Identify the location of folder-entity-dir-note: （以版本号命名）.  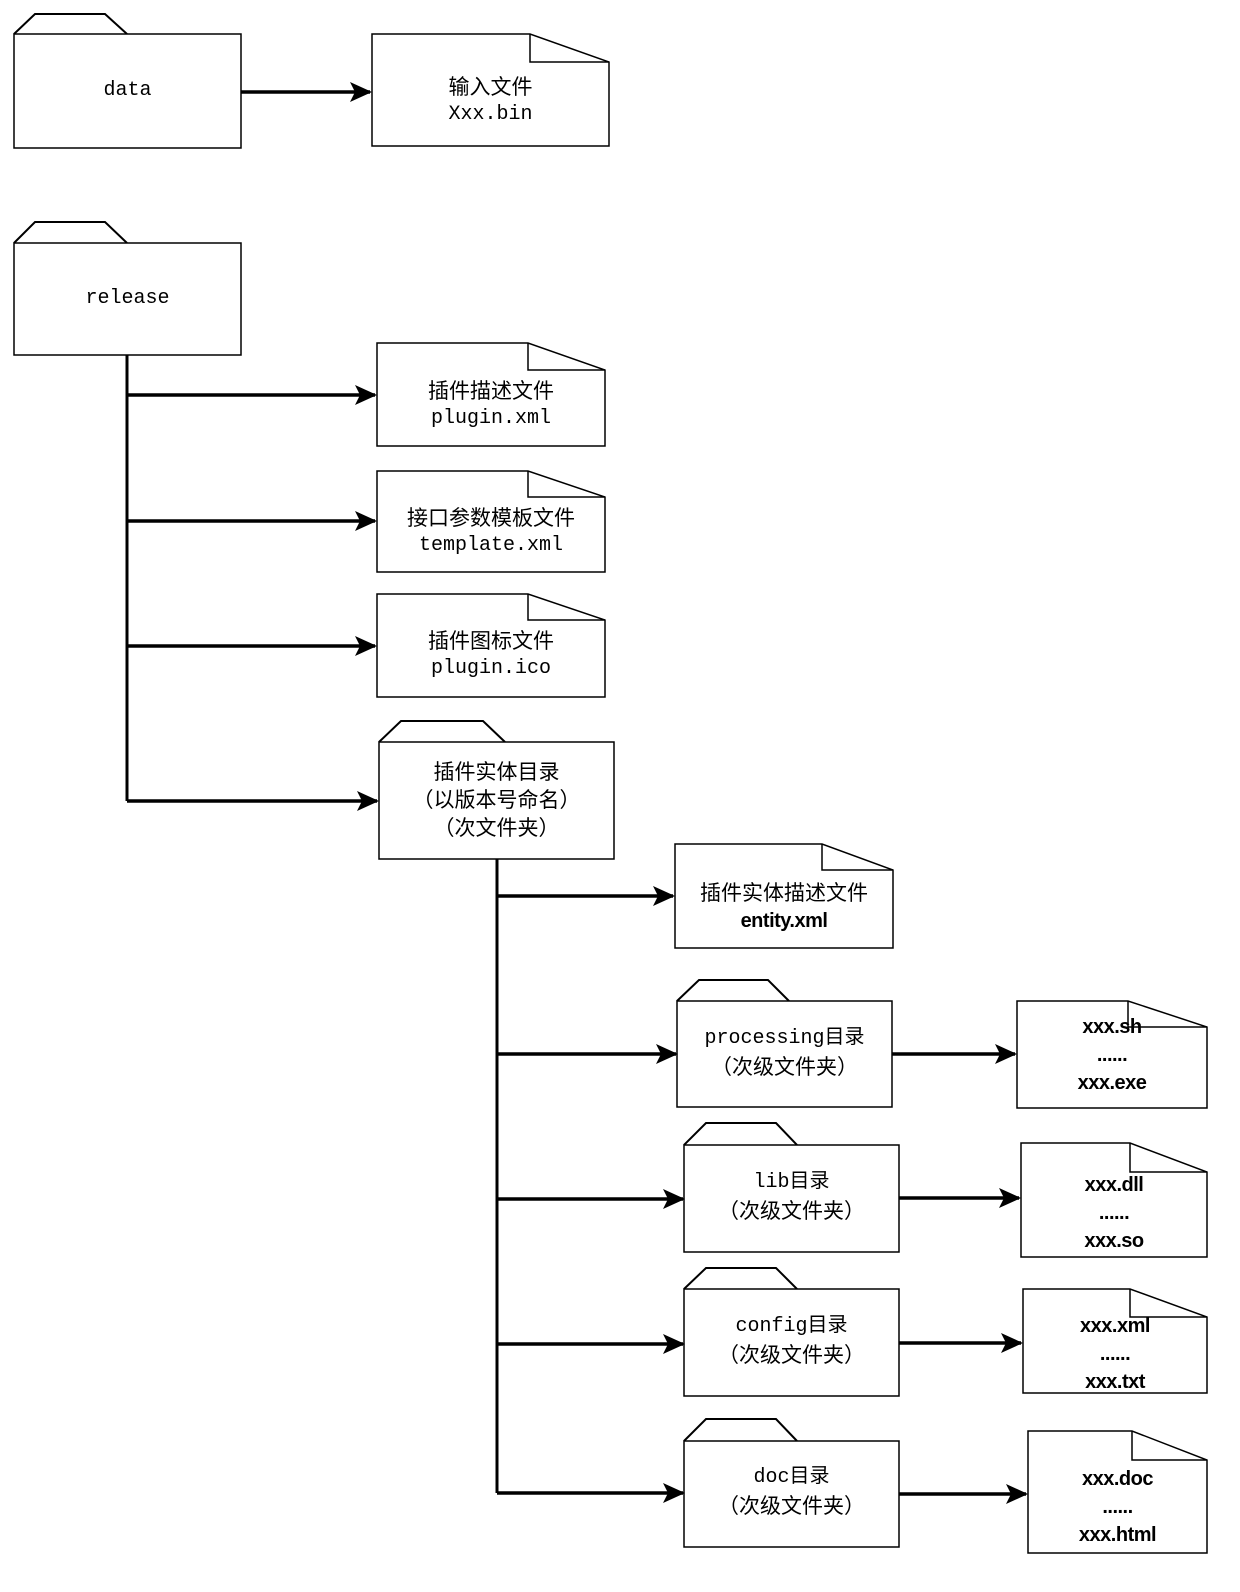
(496, 800).